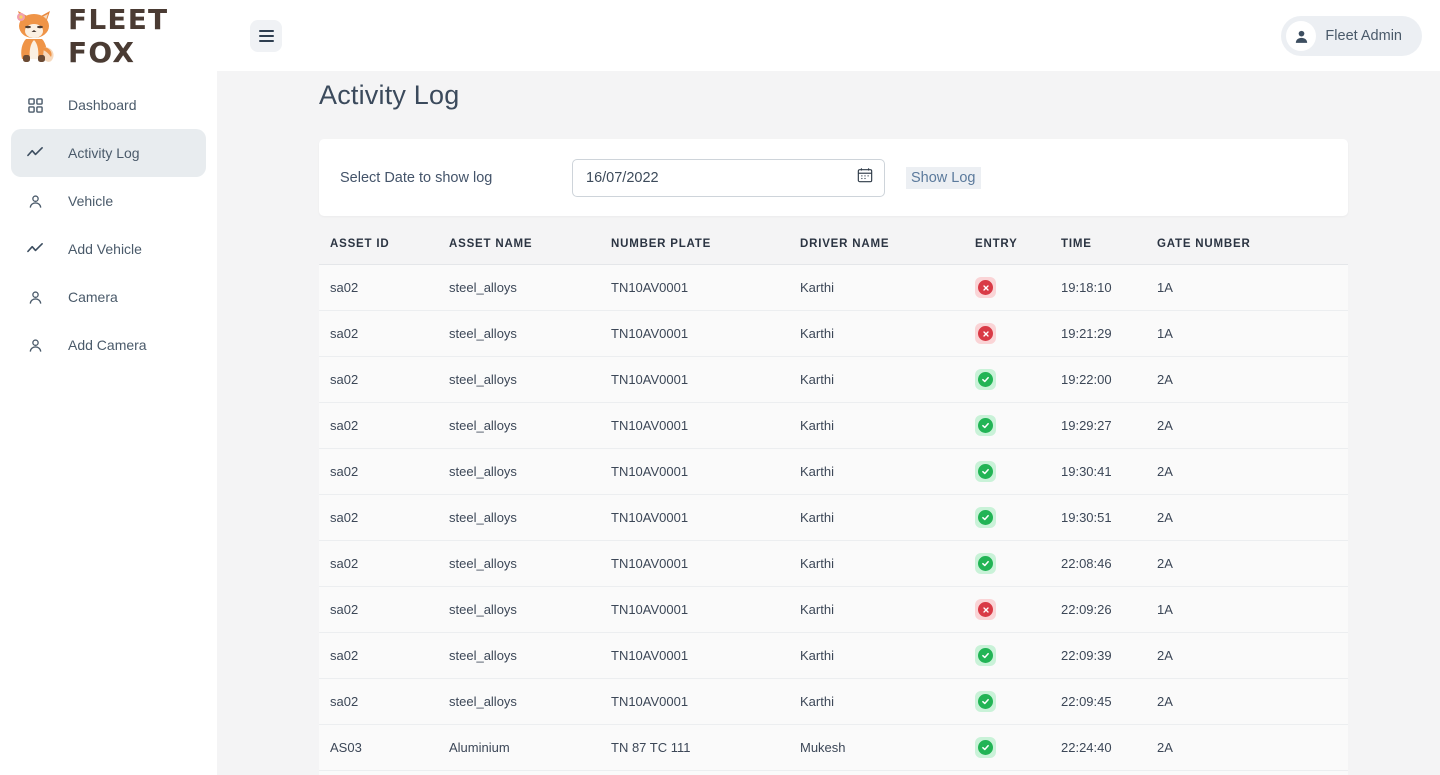 This screenshot has width=1440, height=775. I want to click on brand: FLEET FOX, so click(109, 36).